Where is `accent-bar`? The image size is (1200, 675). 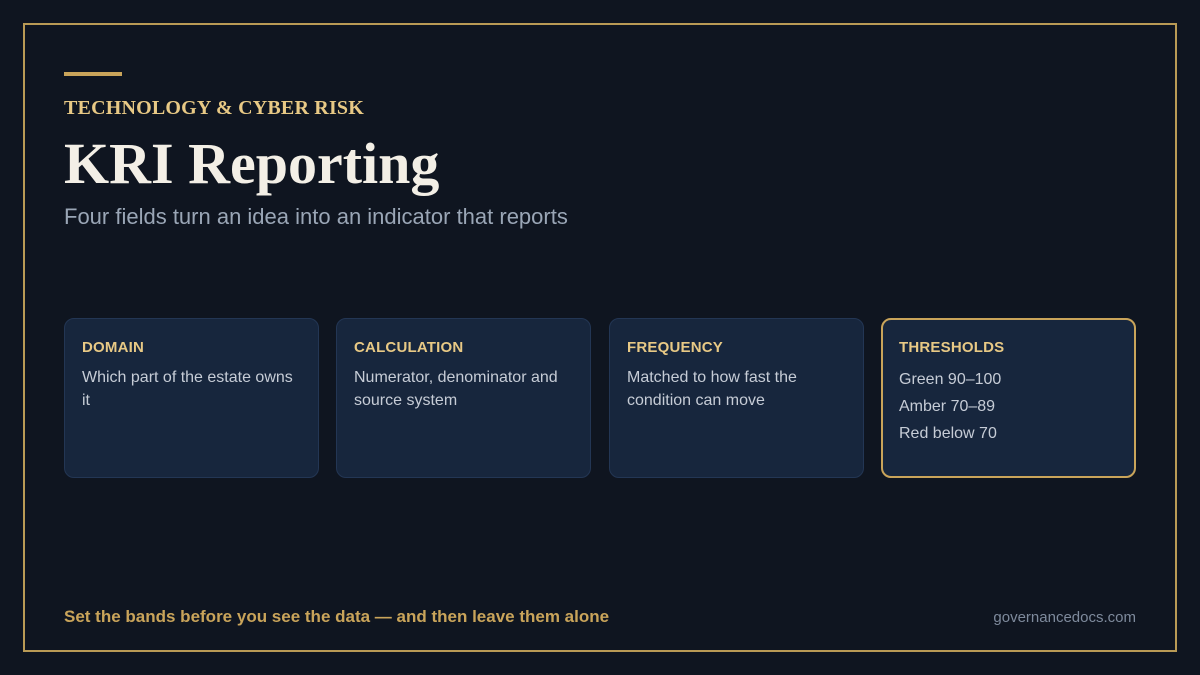
accent-bar is located at coordinates (93, 74).